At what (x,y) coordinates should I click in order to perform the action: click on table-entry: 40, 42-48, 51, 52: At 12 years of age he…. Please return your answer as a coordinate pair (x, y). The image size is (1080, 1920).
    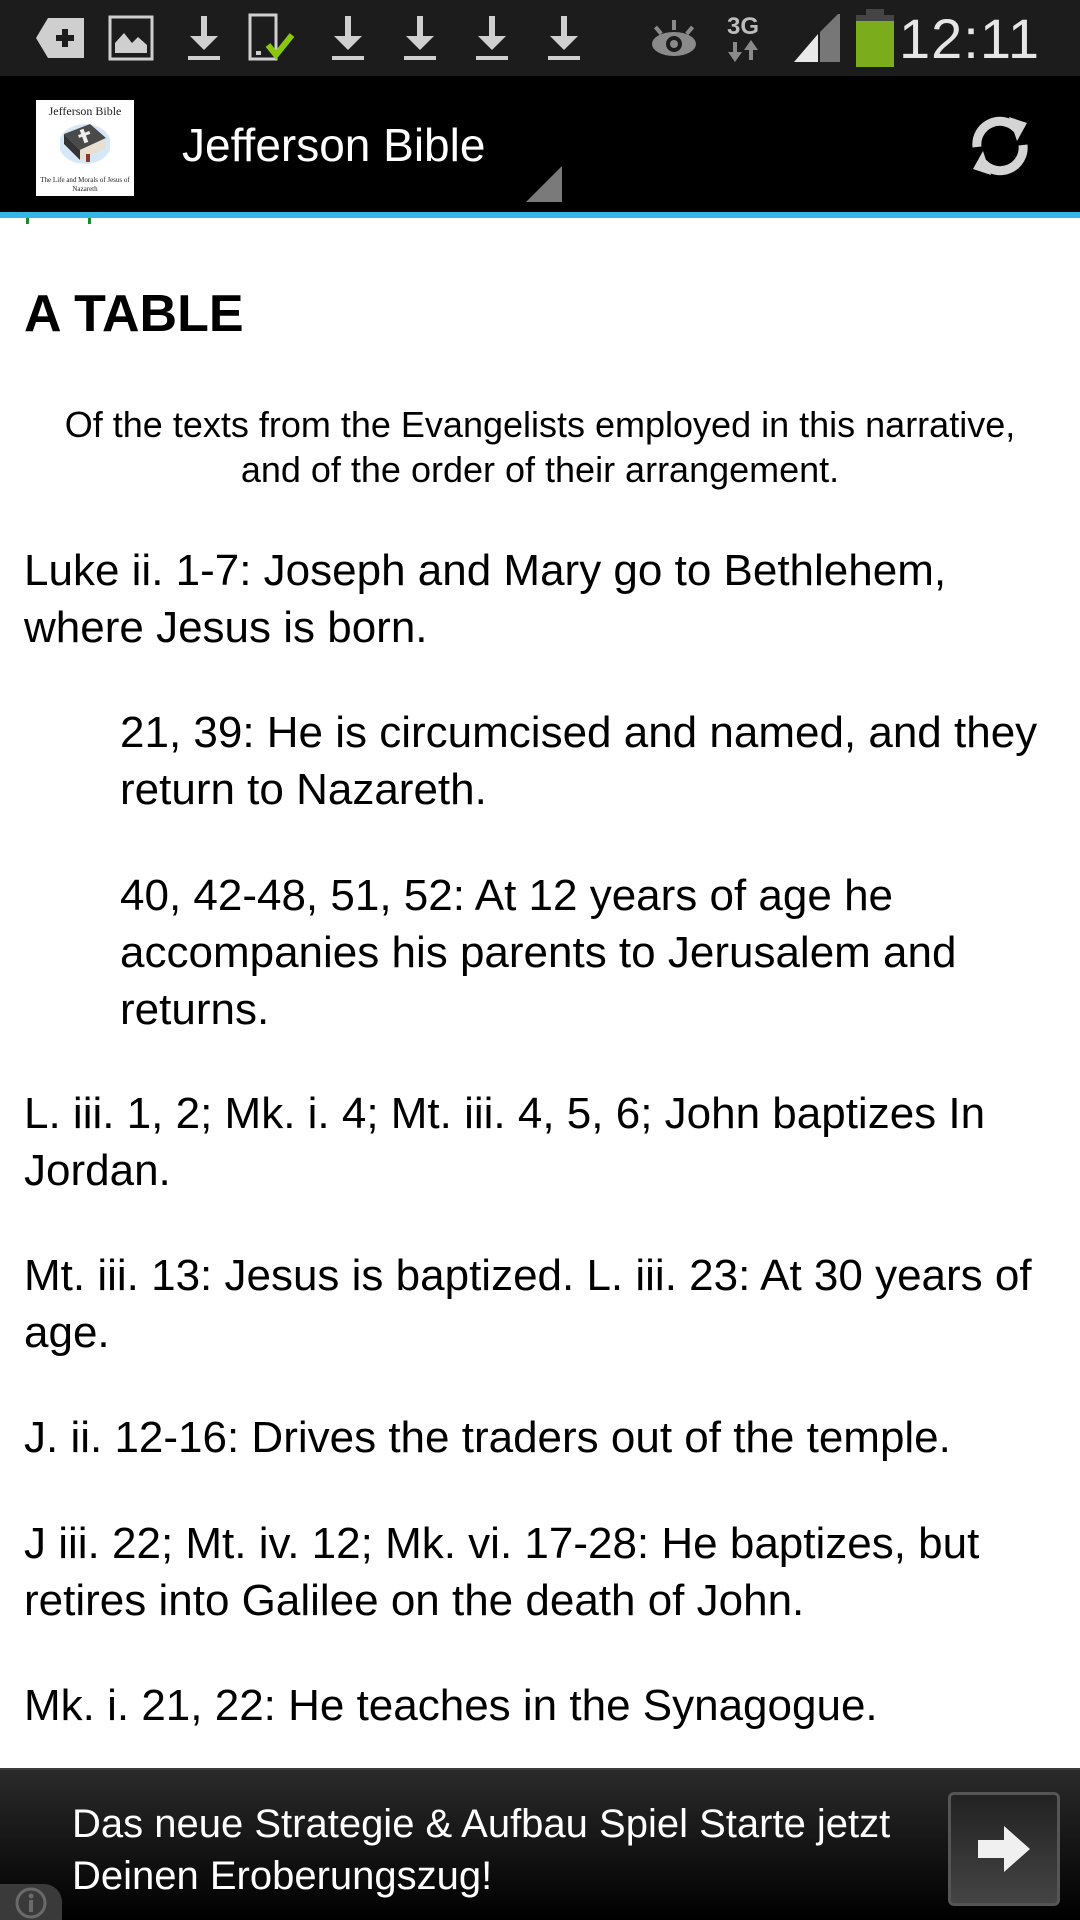
    Looking at the image, I should click on (538, 952).